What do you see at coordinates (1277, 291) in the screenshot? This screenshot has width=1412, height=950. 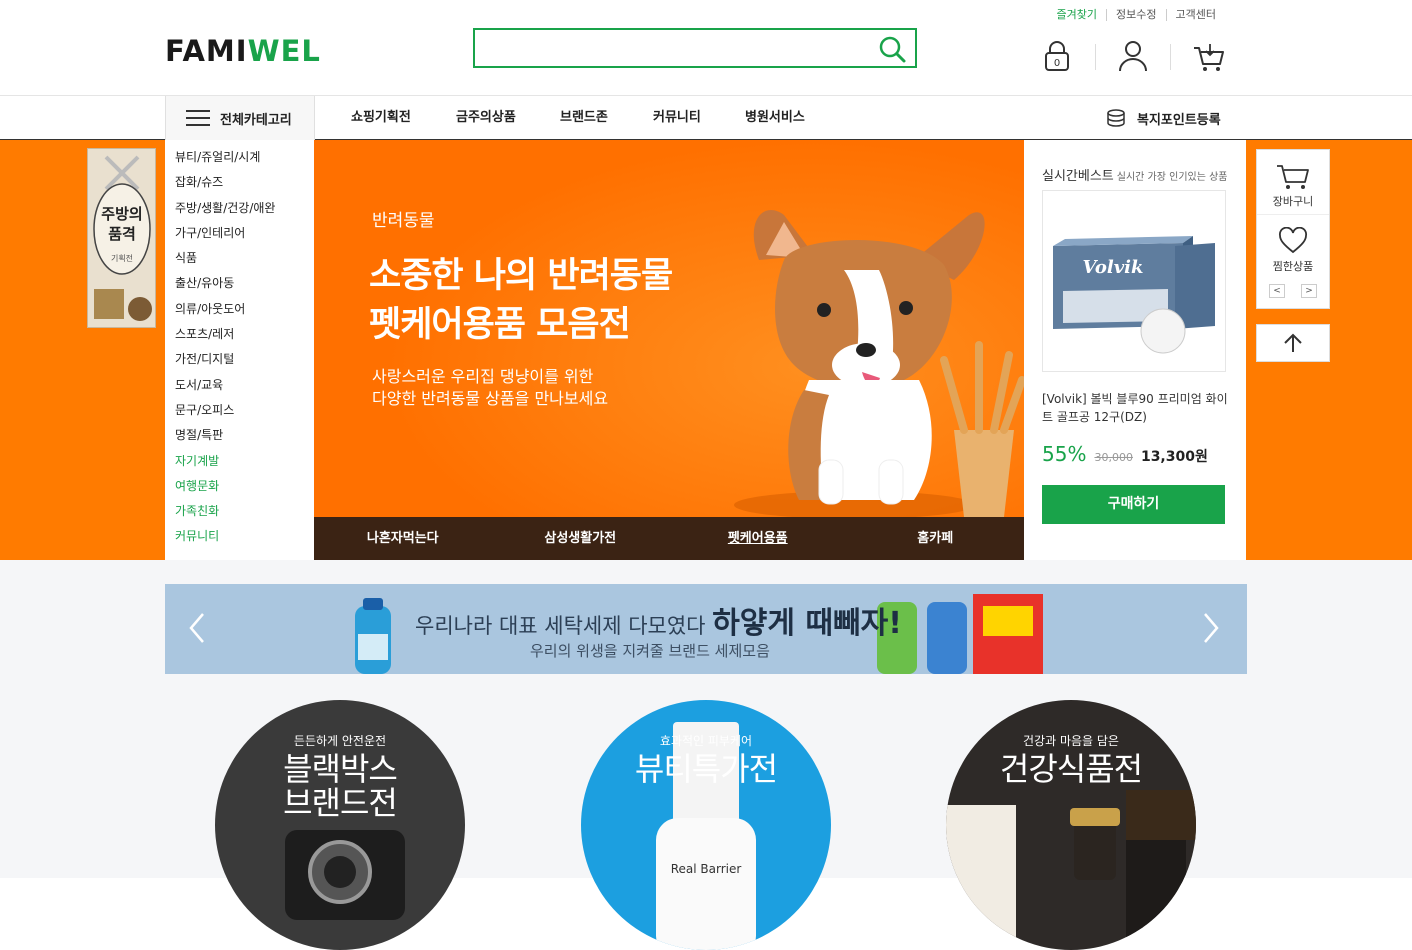 I see `quick-prev-button: <` at bounding box center [1277, 291].